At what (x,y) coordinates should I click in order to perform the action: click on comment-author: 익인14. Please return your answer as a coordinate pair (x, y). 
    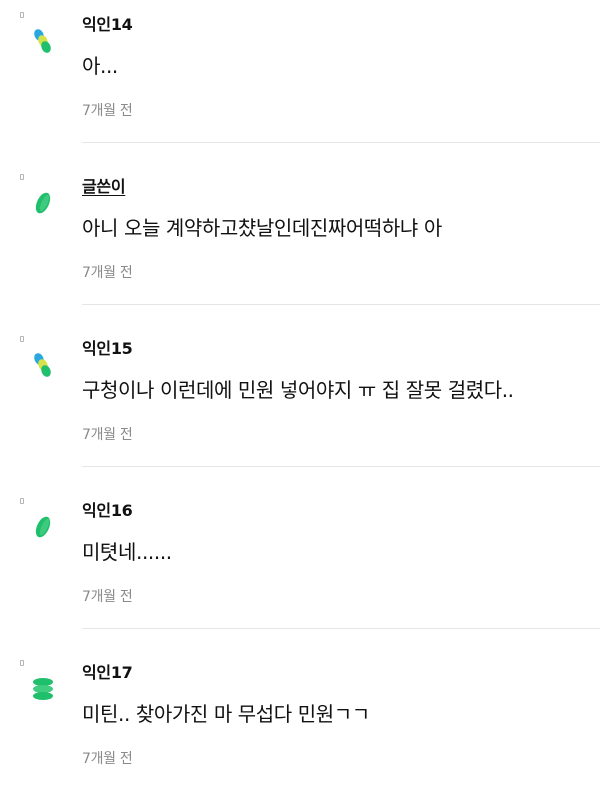
    Looking at the image, I should click on (107, 23).